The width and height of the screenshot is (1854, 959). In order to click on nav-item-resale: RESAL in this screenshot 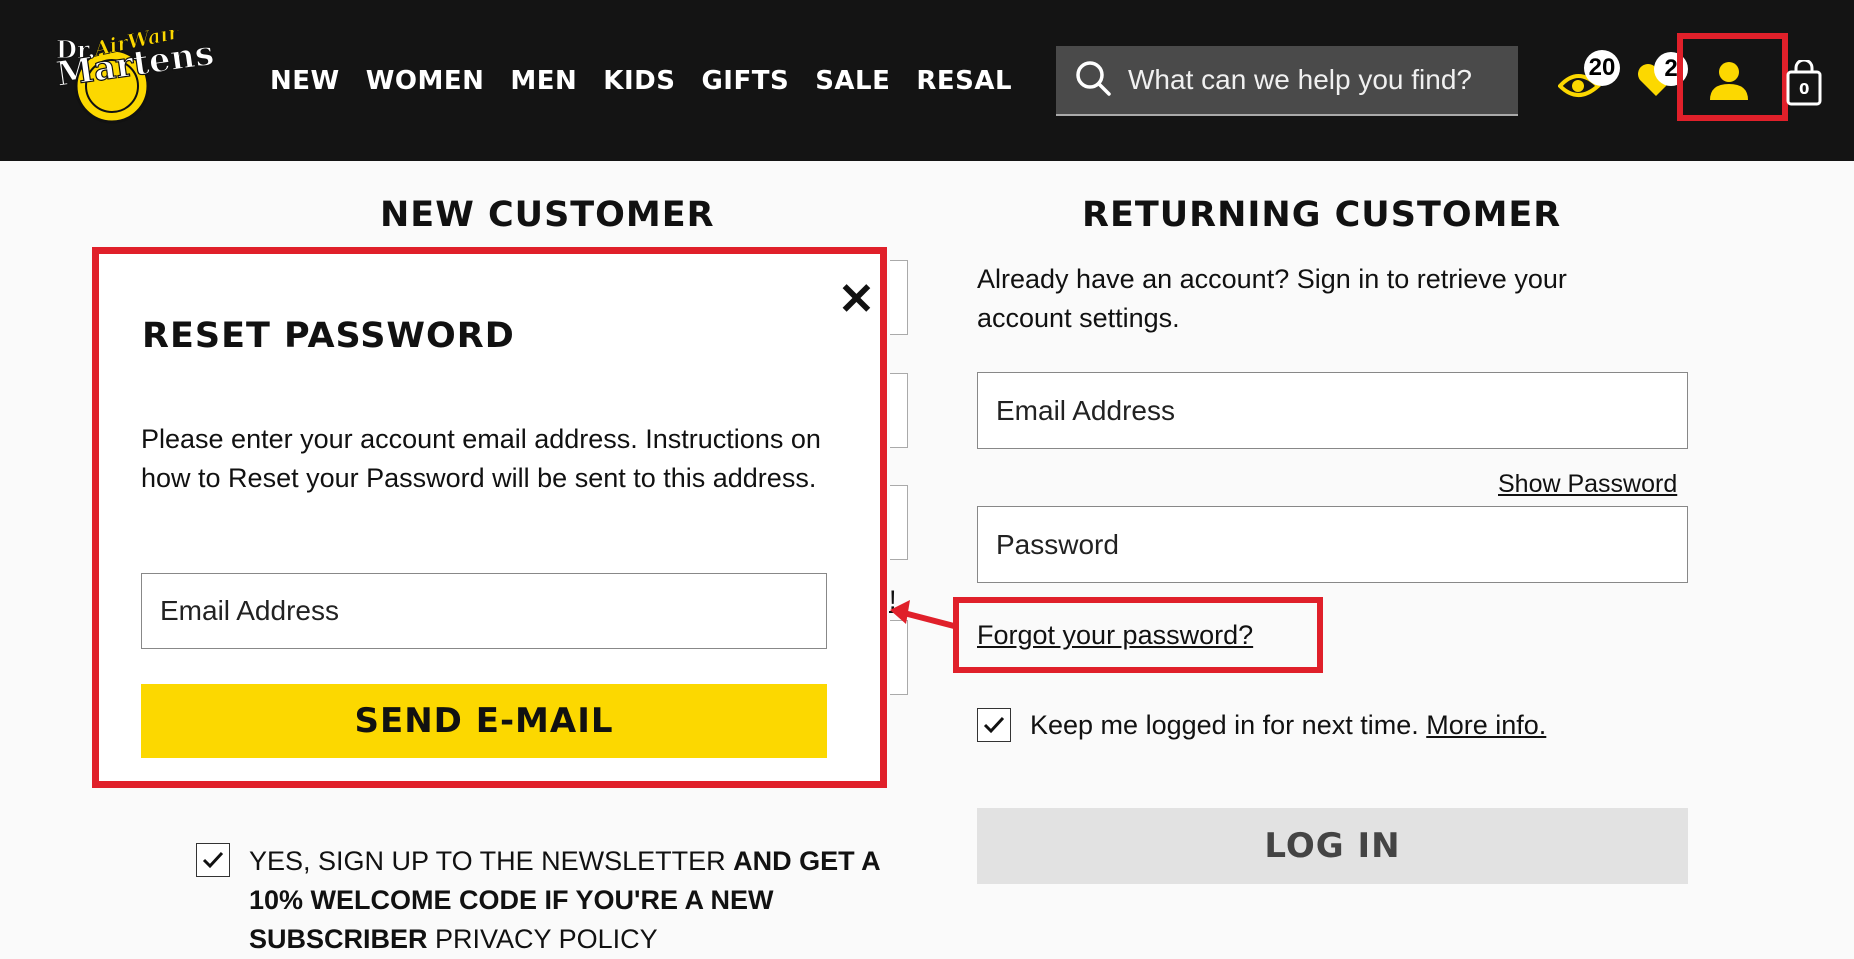, I will do `click(964, 81)`.